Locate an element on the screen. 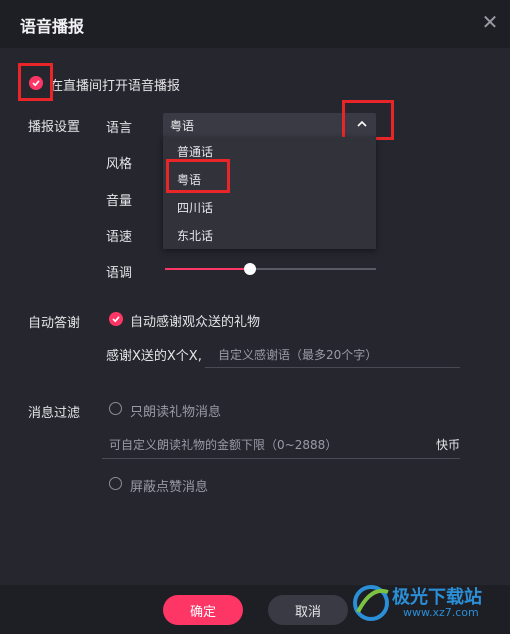 The image size is (510, 634). auto-thanks-checkbox is located at coordinates (116, 319).